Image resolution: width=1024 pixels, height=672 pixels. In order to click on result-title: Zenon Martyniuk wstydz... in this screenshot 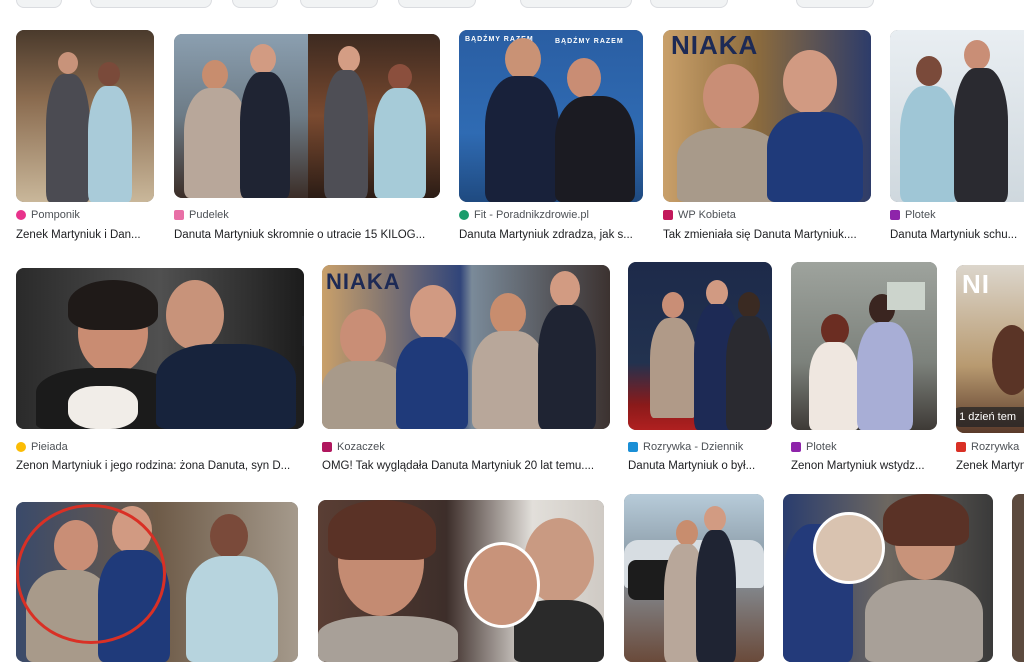, I will do `click(864, 466)`.